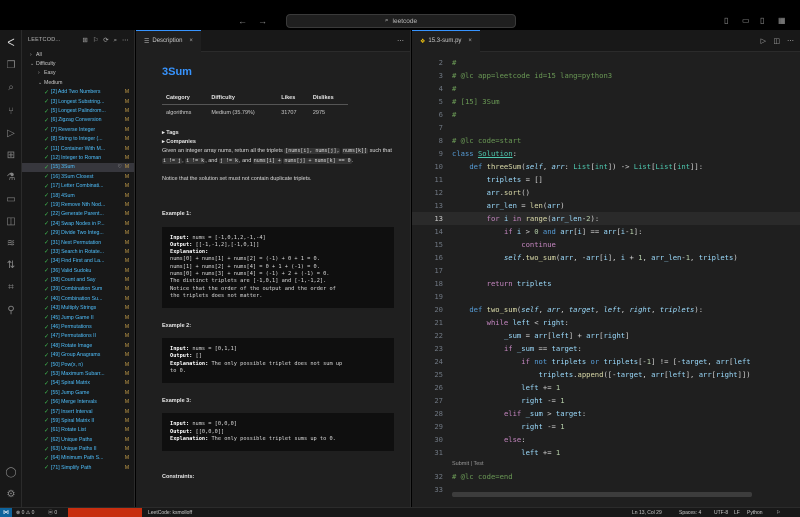 This screenshot has width=800, height=517. What do you see at coordinates (647, 513) in the screenshot?
I see `cursor-position: Ln 13, Col 29` at bounding box center [647, 513].